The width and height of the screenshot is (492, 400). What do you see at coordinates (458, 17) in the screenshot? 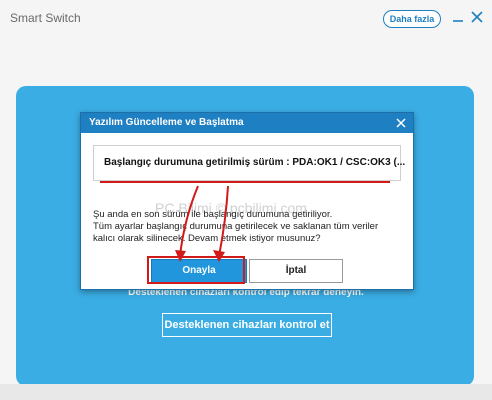
I see `minimize-icon` at bounding box center [458, 17].